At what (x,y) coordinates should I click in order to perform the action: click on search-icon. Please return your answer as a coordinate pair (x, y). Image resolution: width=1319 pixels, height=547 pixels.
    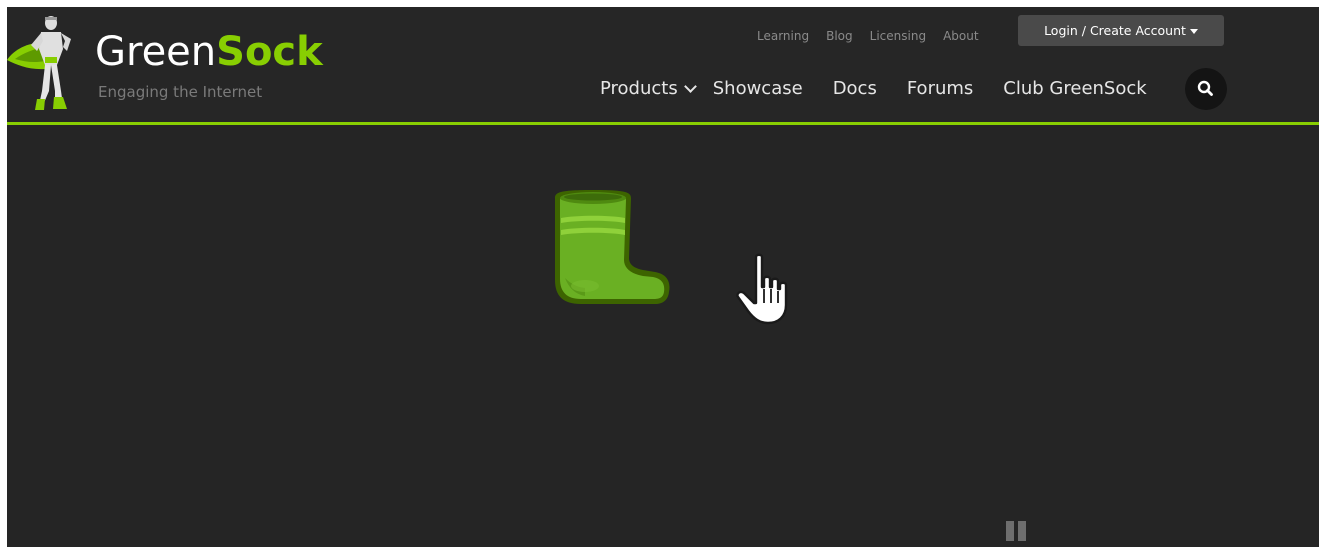
    Looking at the image, I should click on (1205, 88).